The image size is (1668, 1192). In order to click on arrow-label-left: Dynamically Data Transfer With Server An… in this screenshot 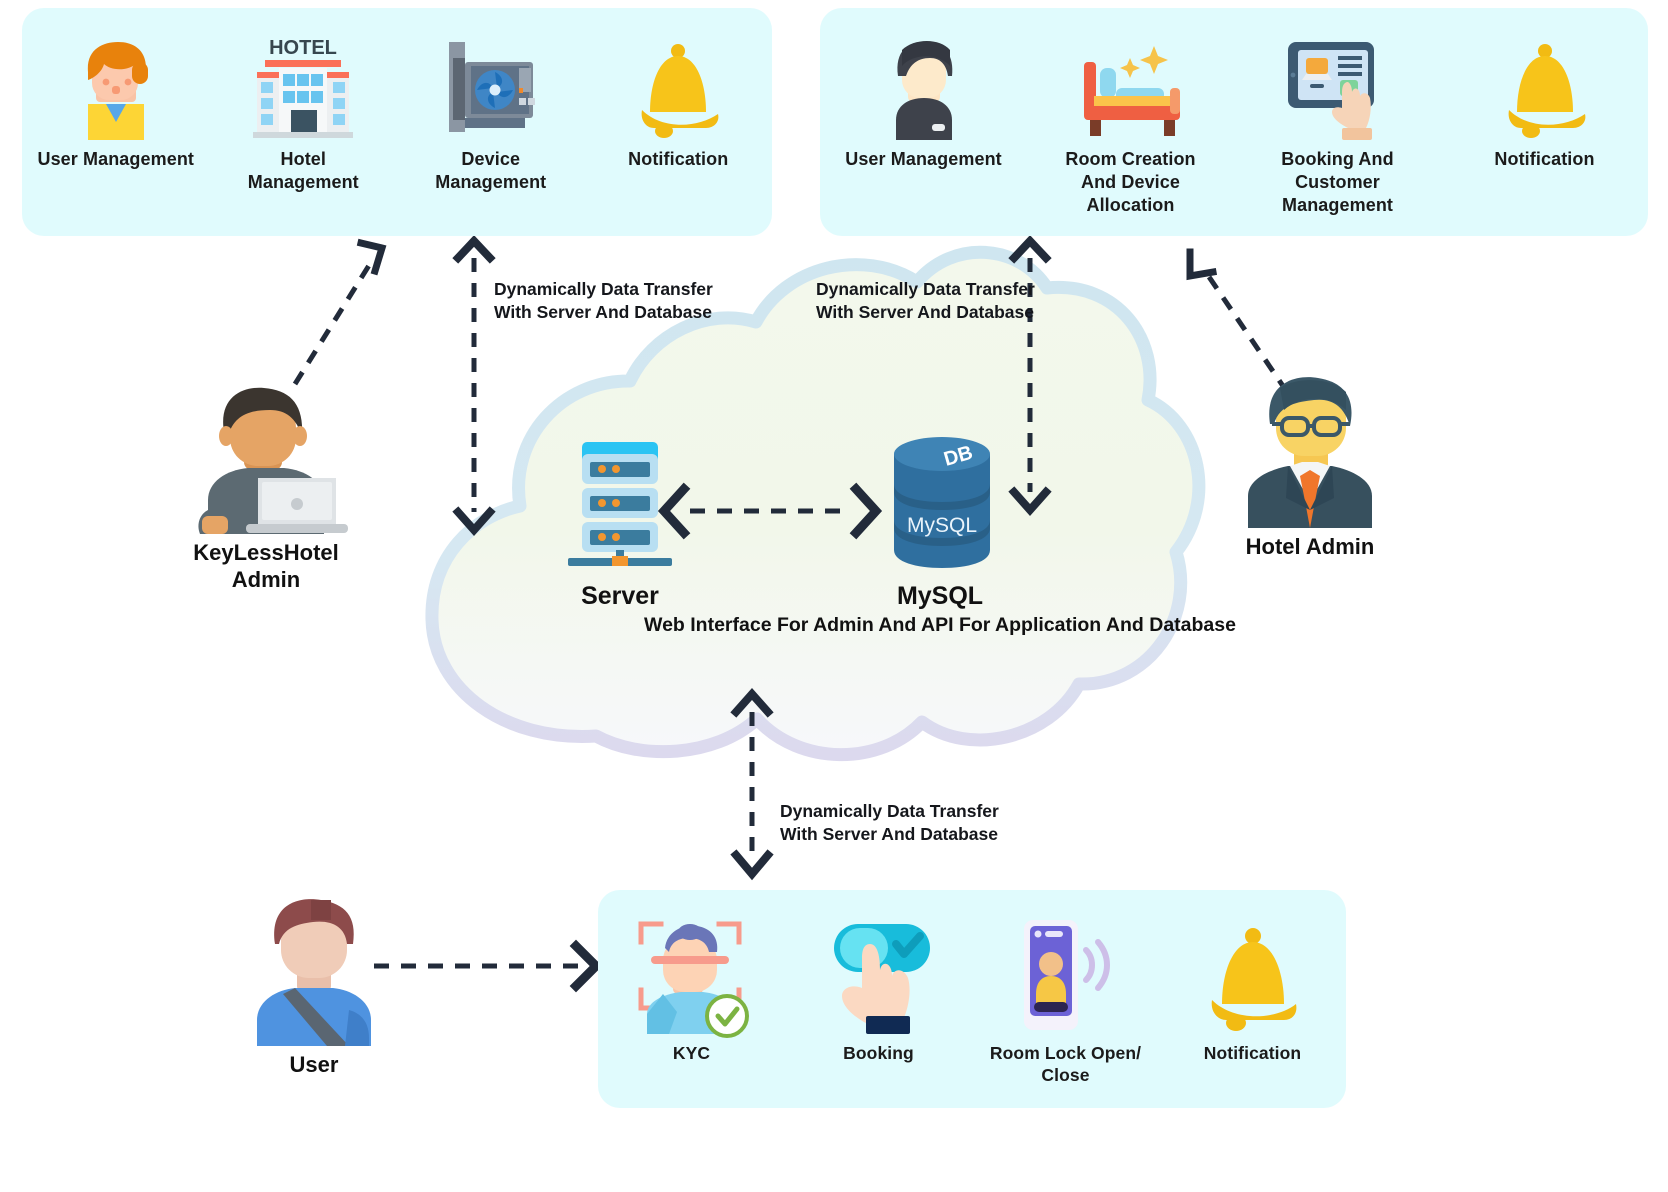, I will do `click(603, 301)`.